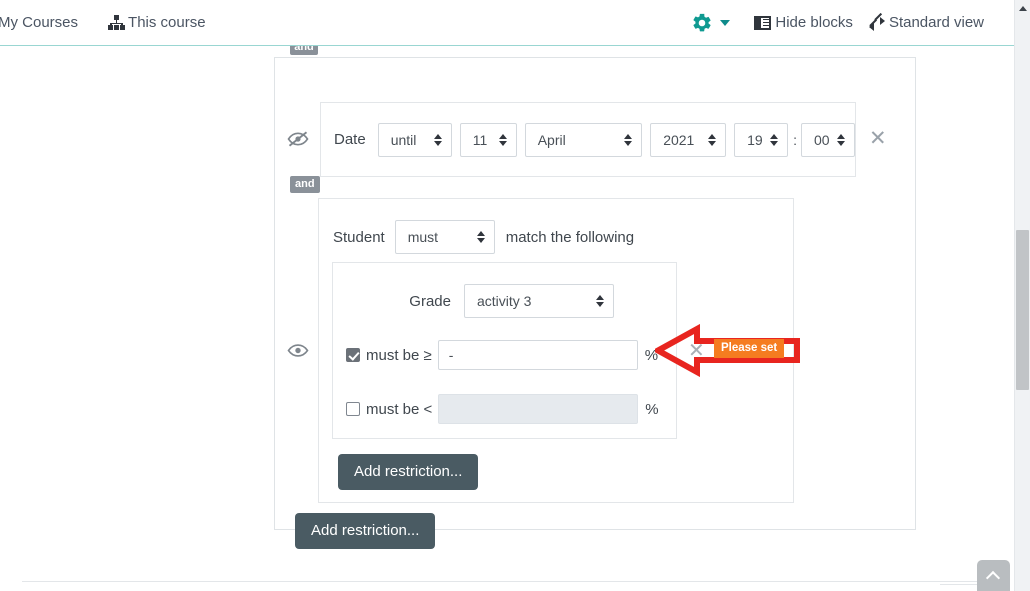 This screenshot has width=1030, height=591. I want to click on grade-max-label: must be <, so click(399, 409).